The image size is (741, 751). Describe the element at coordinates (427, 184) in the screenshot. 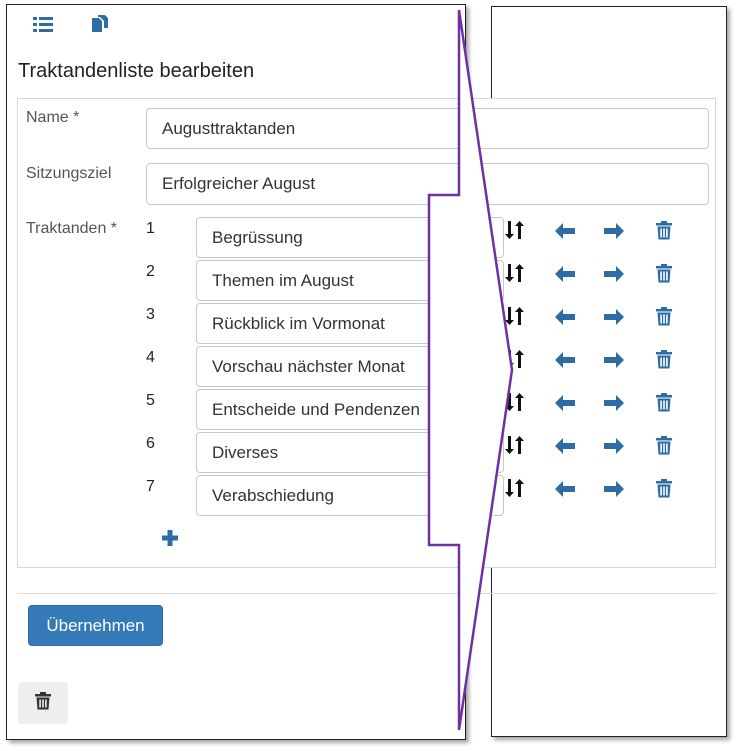

I see `goal-field: Erfolgreicher August` at that location.